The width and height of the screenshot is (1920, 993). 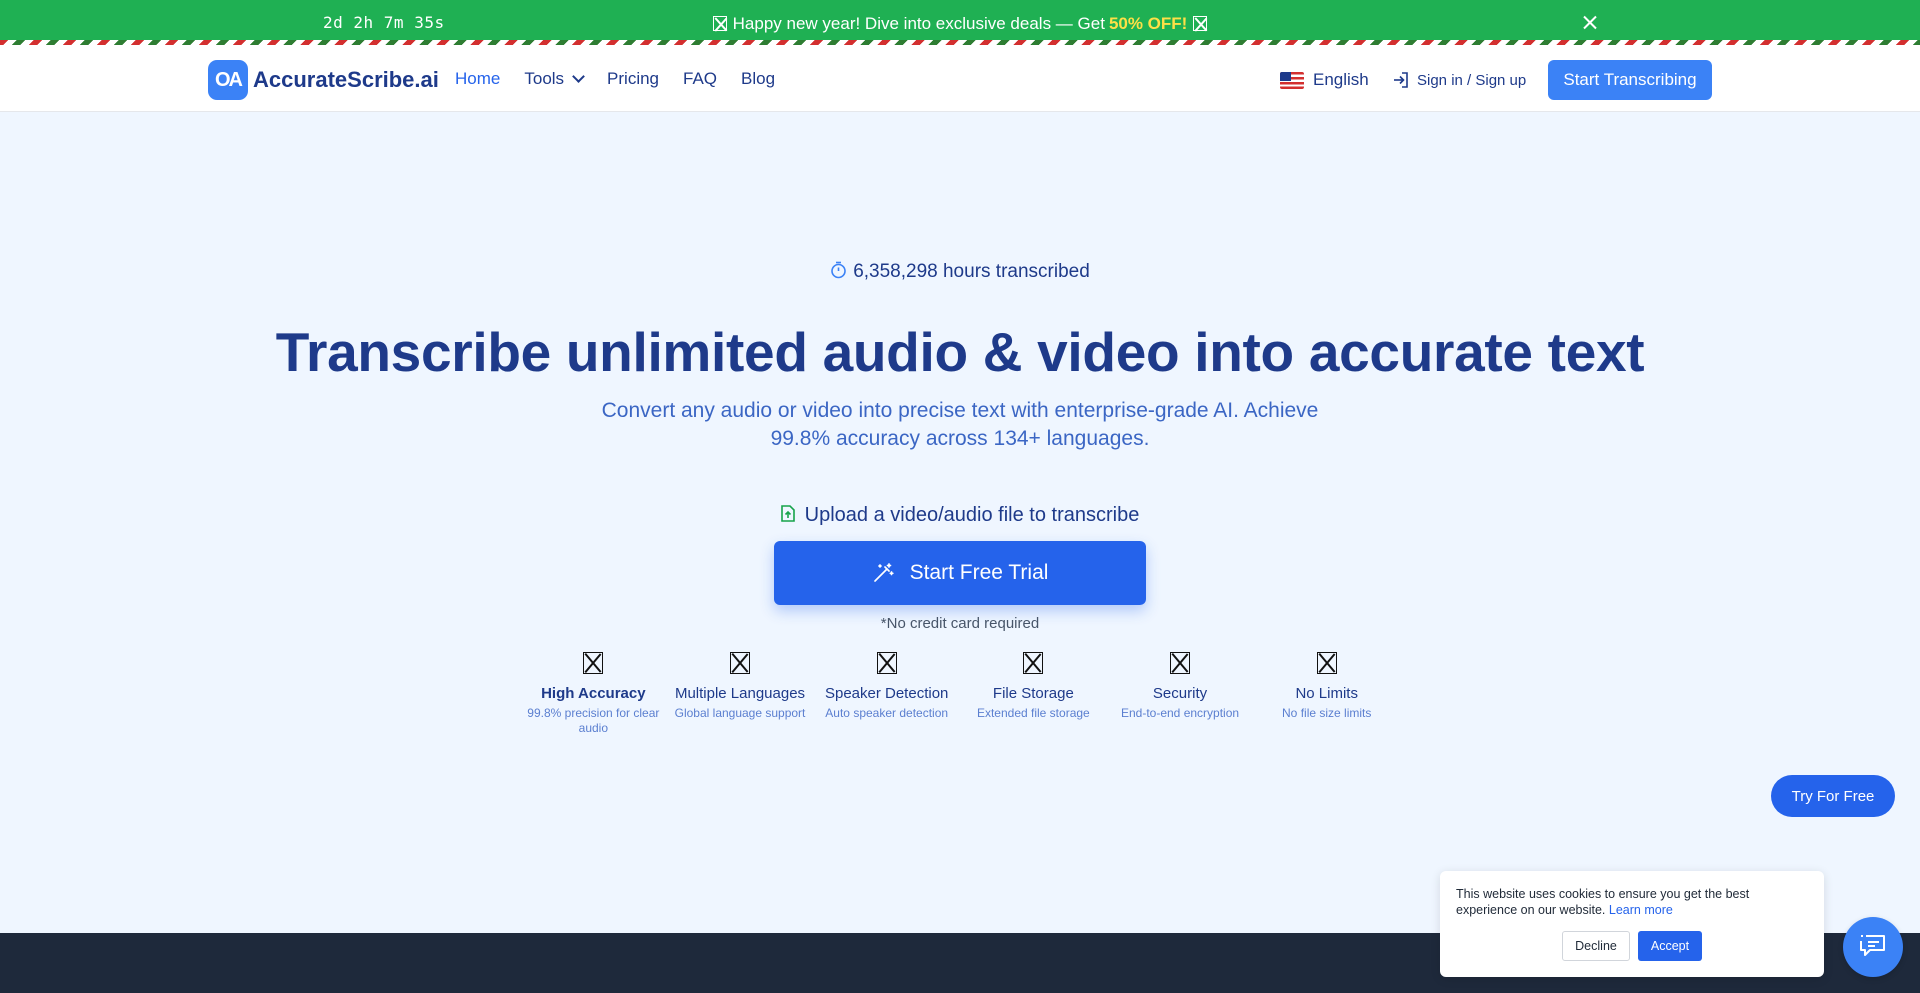 What do you see at coordinates (887, 713) in the screenshot?
I see `feature-desc: Auto speaker detection` at bounding box center [887, 713].